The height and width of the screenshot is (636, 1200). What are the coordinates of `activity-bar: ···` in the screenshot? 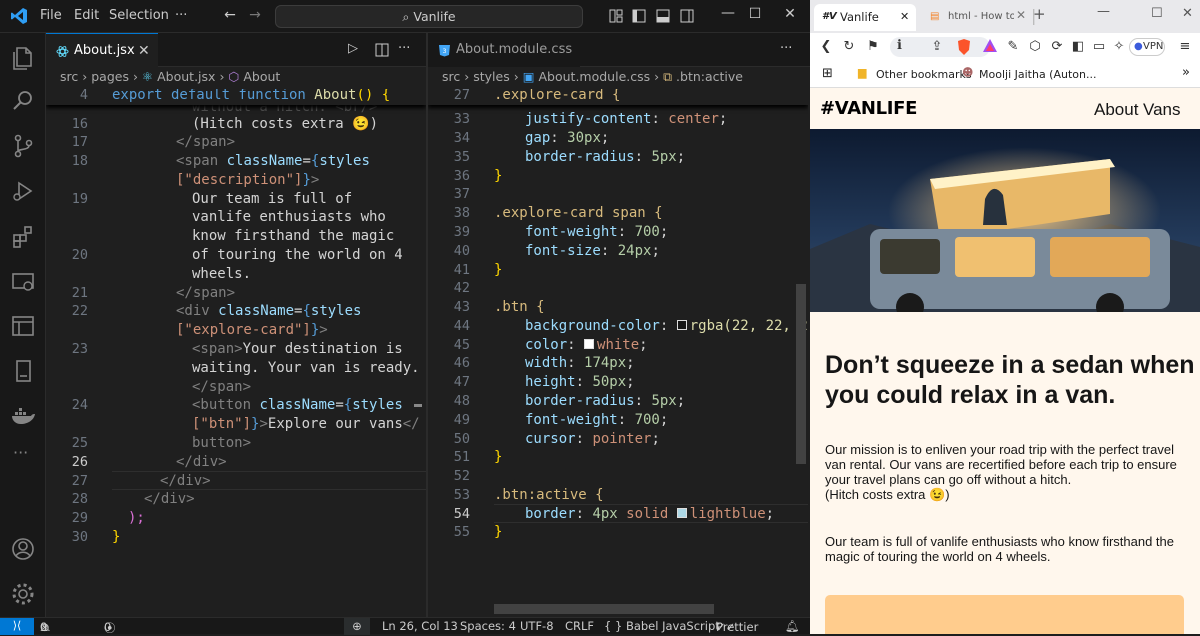 It's located at (23, 325).